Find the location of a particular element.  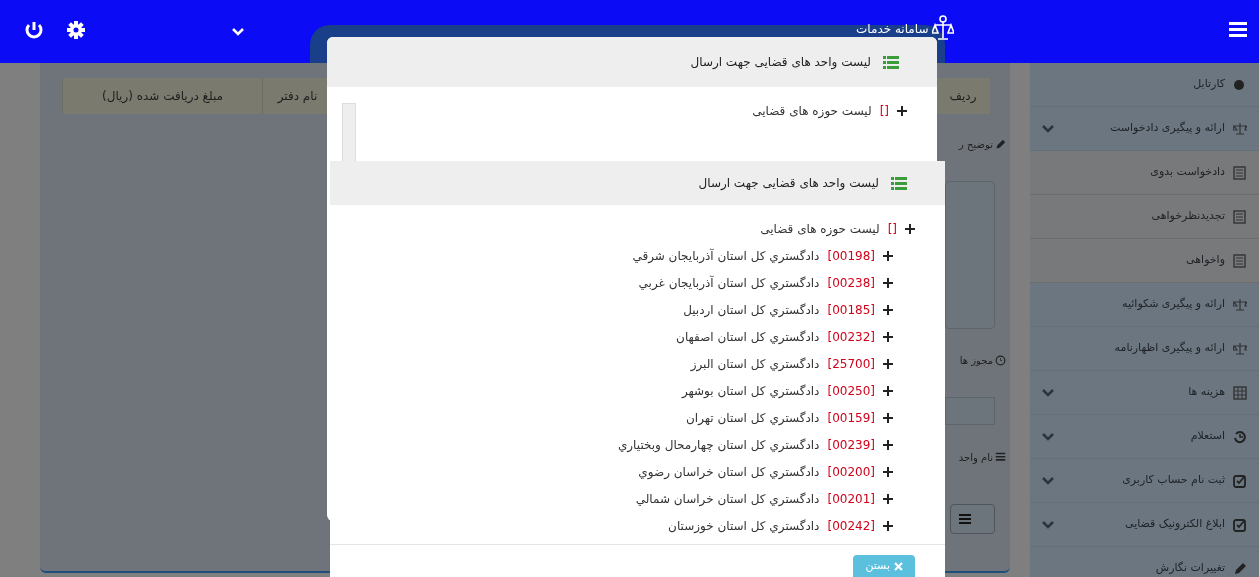

tree-item: دادگستري کل استان البرز is located at coordinates (755, 363).